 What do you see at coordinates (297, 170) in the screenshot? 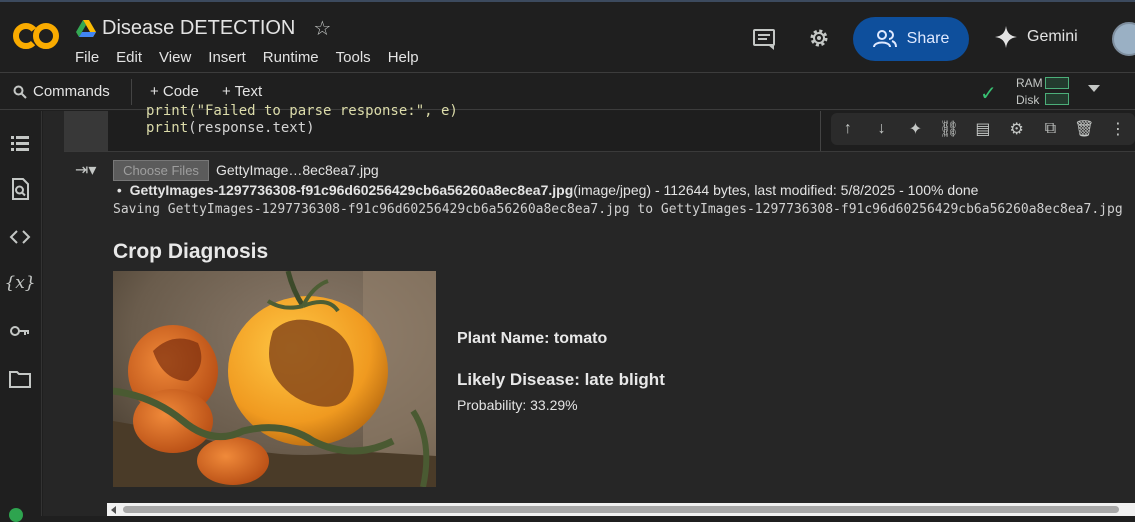
I see `chosen-file-name: GettyImage…8ec8ea7.jpg` at bounding box center [297, 170].